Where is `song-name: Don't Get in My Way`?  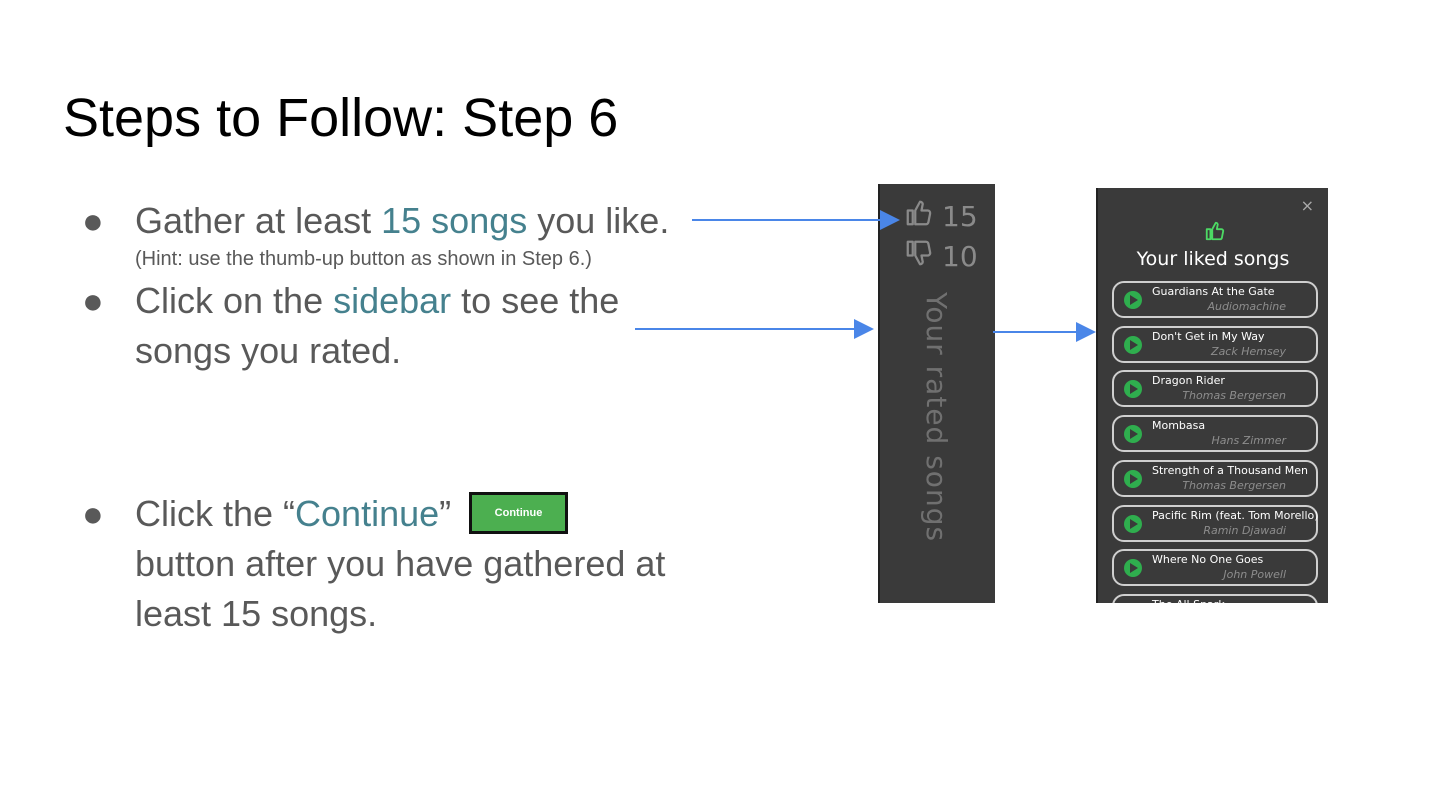 song-name: Don't Get in My Way is located at coordinates (1208, 336).